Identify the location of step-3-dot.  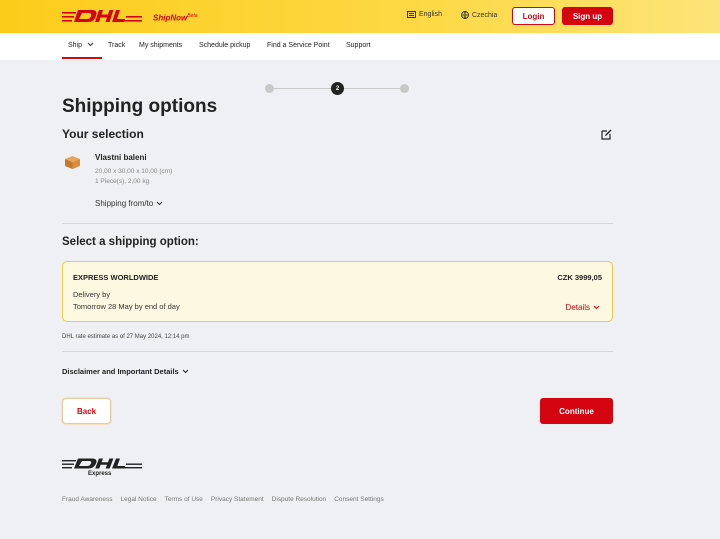
(404, 88).